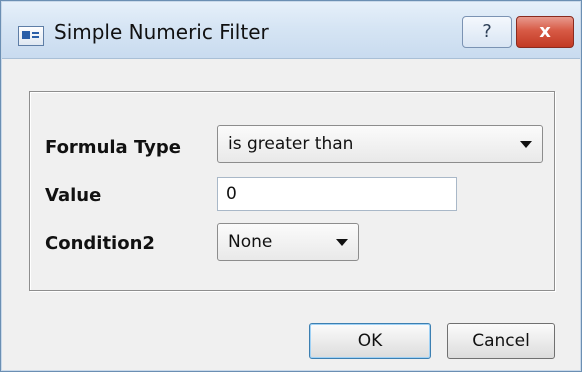 The image size is (582, 372). What do you see at coordinates (100, 243) in the screenshot?
I see `condition2-label: Condition2` at bounding box center [100, 243].